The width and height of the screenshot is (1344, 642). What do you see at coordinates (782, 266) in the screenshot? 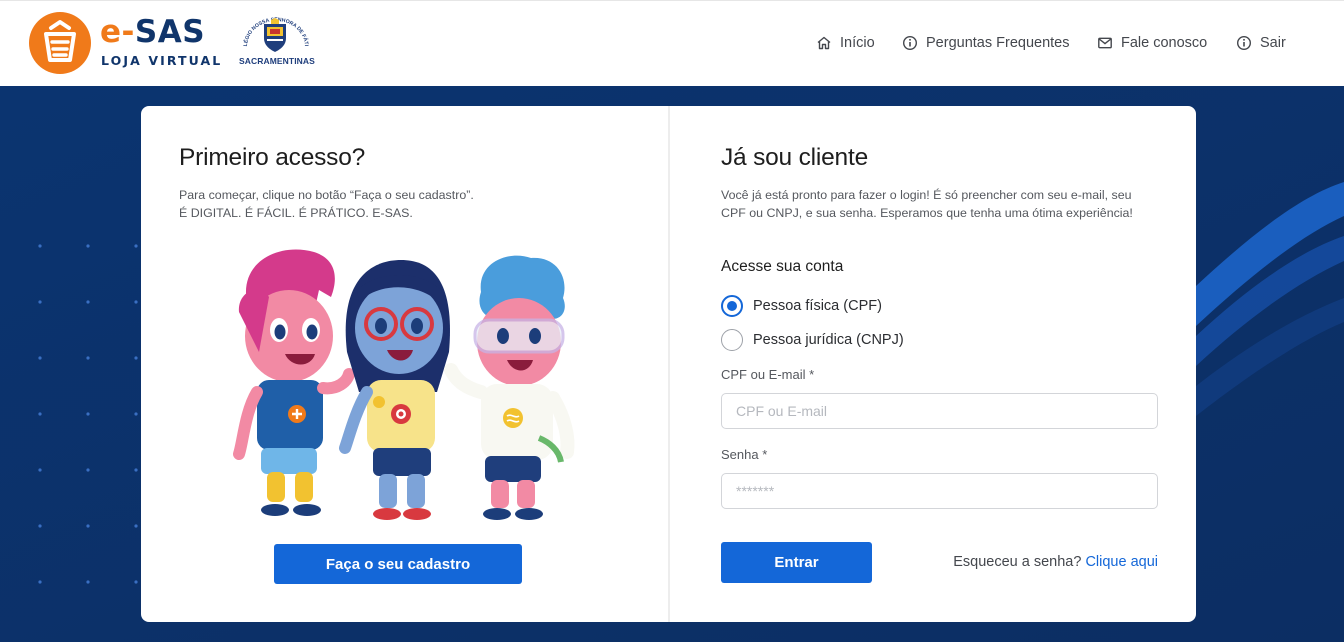
I see `access-account-title: Acesse sua conta` at bounding box center [782, 266].